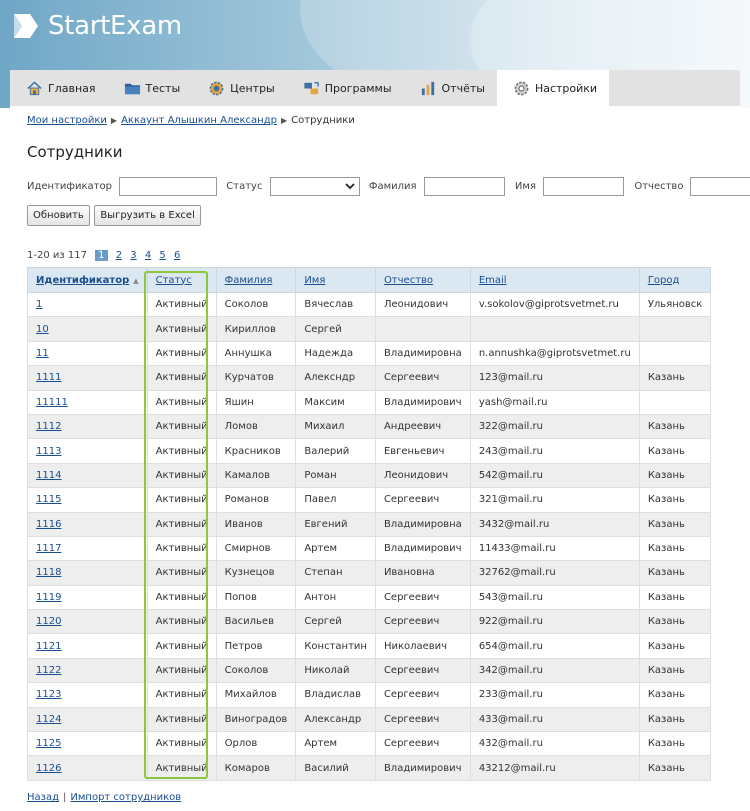 This screenshot has height=811, width=750. What do you see at coordinates (335, 768) in the screenshot?
I see `cell-firstname: Василий` at bounding box center [335, 768].